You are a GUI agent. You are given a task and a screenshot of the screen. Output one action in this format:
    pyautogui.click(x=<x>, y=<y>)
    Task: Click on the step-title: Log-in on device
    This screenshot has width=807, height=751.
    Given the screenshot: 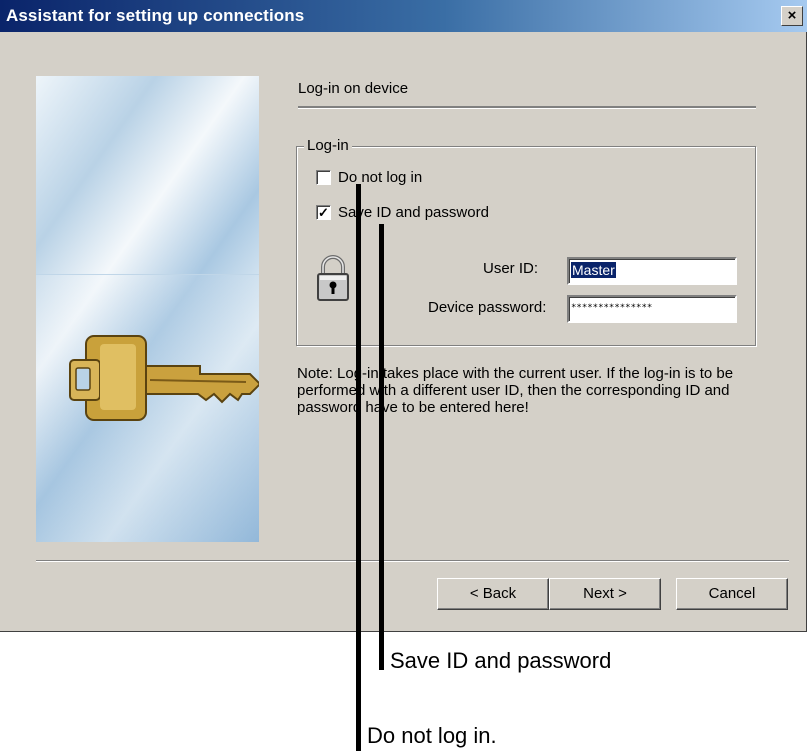 What is the action you would take?
    pyautogui.click(x=353, y=88)
    